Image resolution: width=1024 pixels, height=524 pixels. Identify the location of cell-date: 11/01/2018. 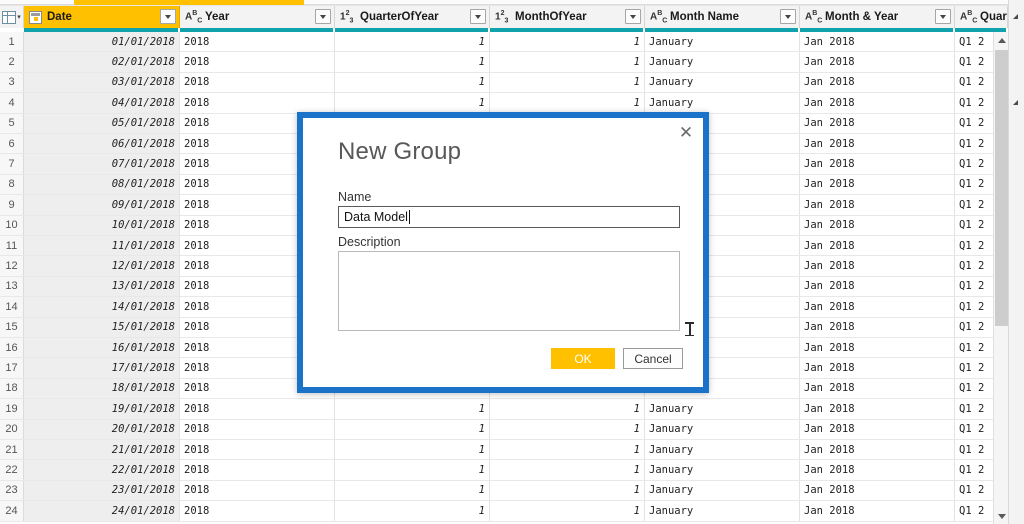
(102, 246).